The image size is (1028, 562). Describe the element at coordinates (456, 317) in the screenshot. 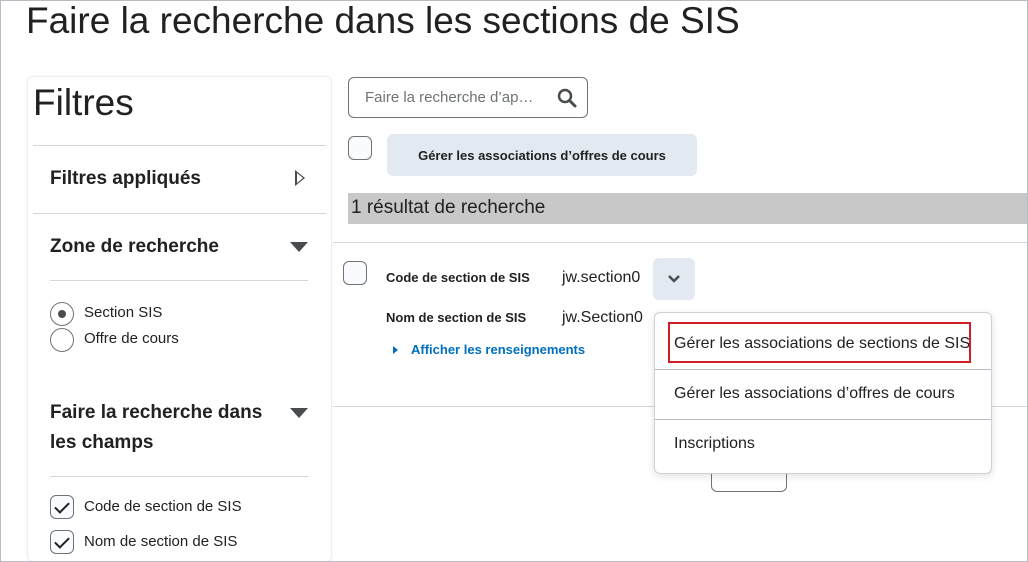

I see `name-label: Nom de section de SIS` at that location.